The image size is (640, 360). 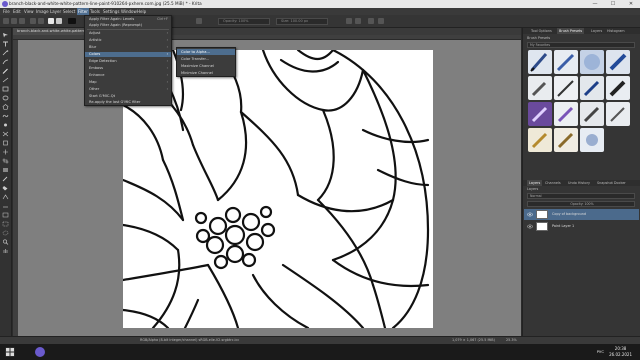 I want to click on dynamic-brush-tool-icon, so click(x=5, y=125).